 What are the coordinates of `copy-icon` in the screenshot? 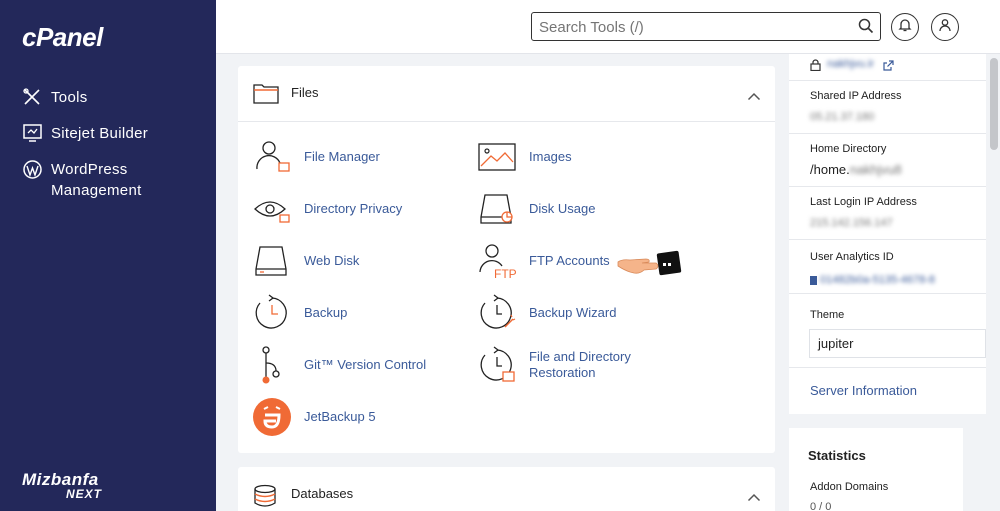 It's located at (813, 280).